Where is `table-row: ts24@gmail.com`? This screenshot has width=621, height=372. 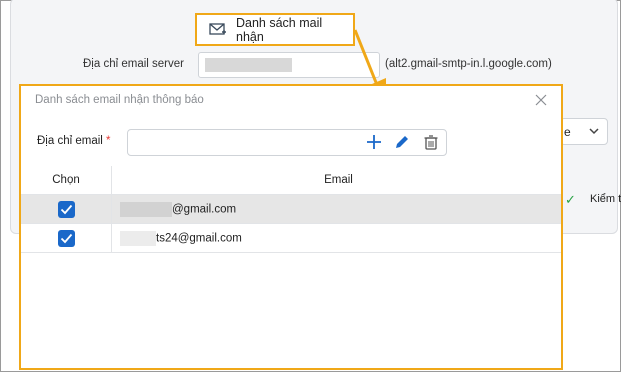
table-row: ts24@gmail.com is located at coordinates (291, 238).